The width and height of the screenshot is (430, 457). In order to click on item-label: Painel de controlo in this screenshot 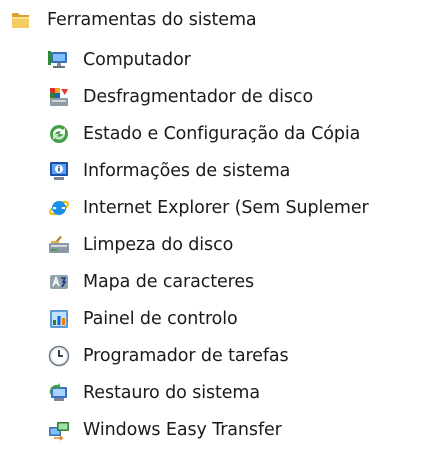, I will do `click(160, 319)`.